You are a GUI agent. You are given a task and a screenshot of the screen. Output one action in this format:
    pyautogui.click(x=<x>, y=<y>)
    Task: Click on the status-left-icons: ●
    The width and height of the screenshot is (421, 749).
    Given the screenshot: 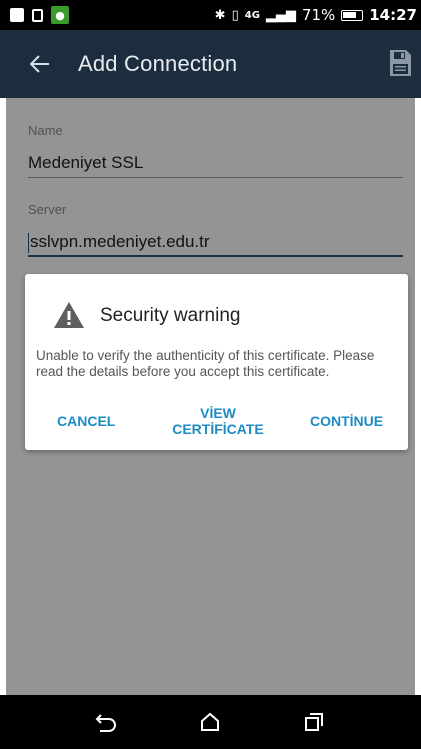 What is the action you would take?
    pyautogui.click(x=39, y=15)
    